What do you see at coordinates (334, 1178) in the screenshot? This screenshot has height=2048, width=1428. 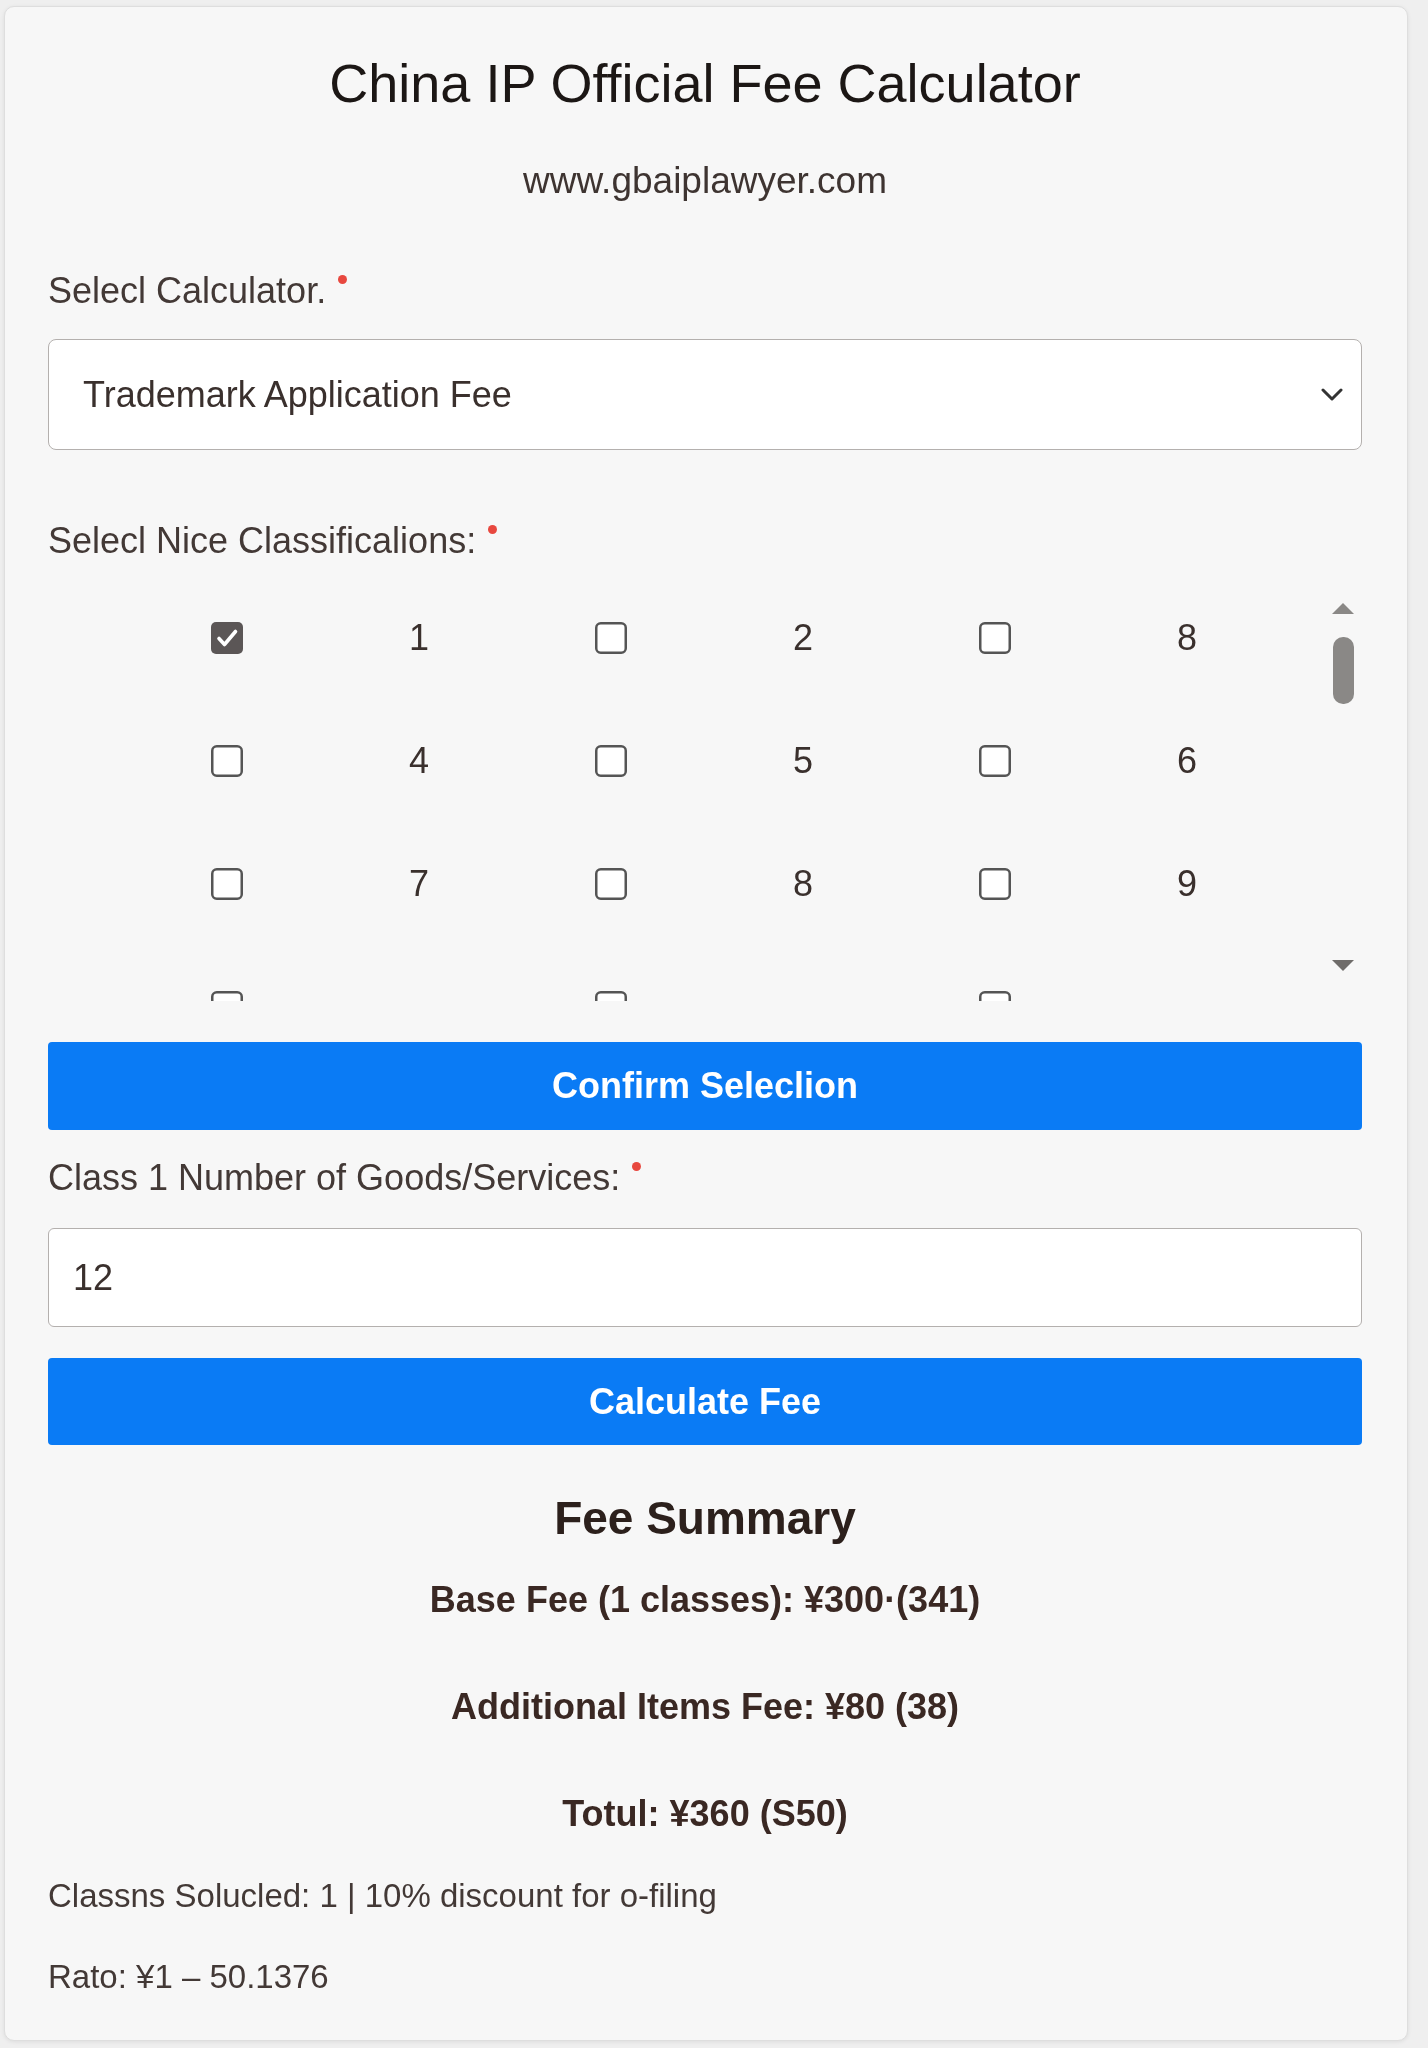 I see `field-label: Class 1 Number of Goods/Services:` at bounding box center [334, 1178].